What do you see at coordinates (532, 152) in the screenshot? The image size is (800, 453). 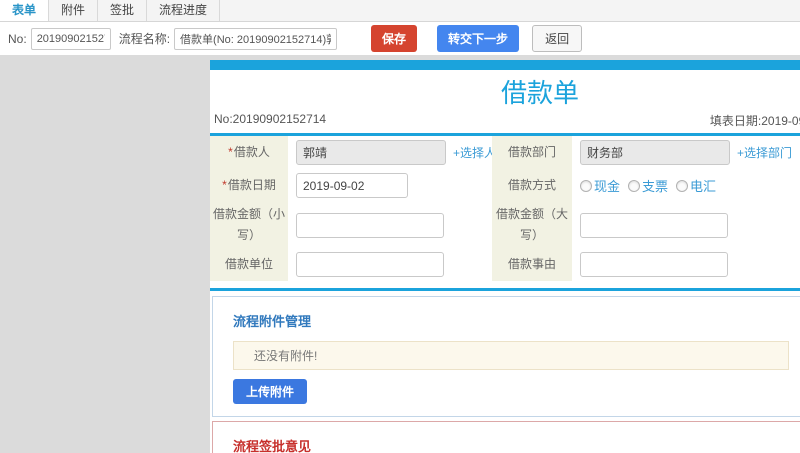 I see `department-label: 借款部门` at bounding box center [532, 152].